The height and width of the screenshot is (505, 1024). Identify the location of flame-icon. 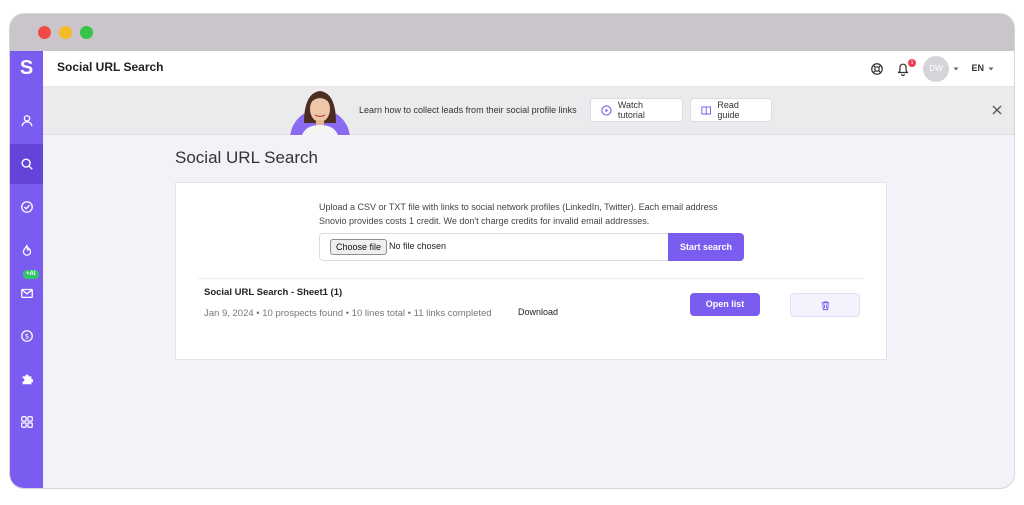
(26, 250).